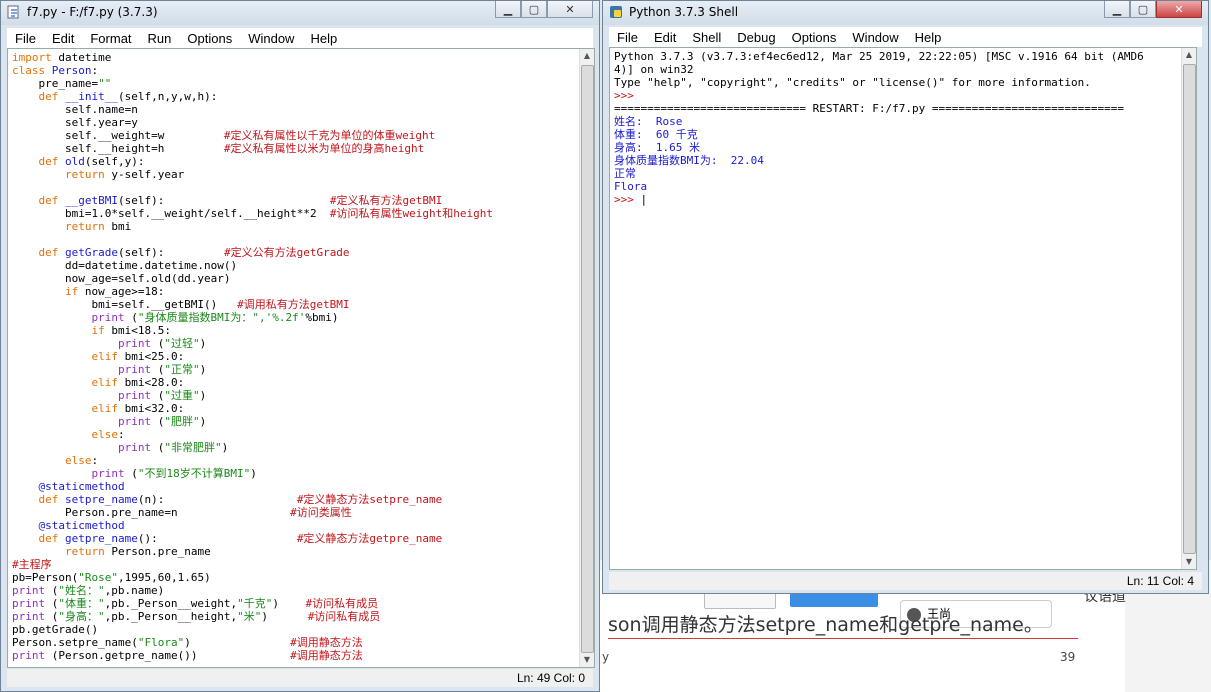  I want to click on code-line: print ("过重"), so click(252, 395).